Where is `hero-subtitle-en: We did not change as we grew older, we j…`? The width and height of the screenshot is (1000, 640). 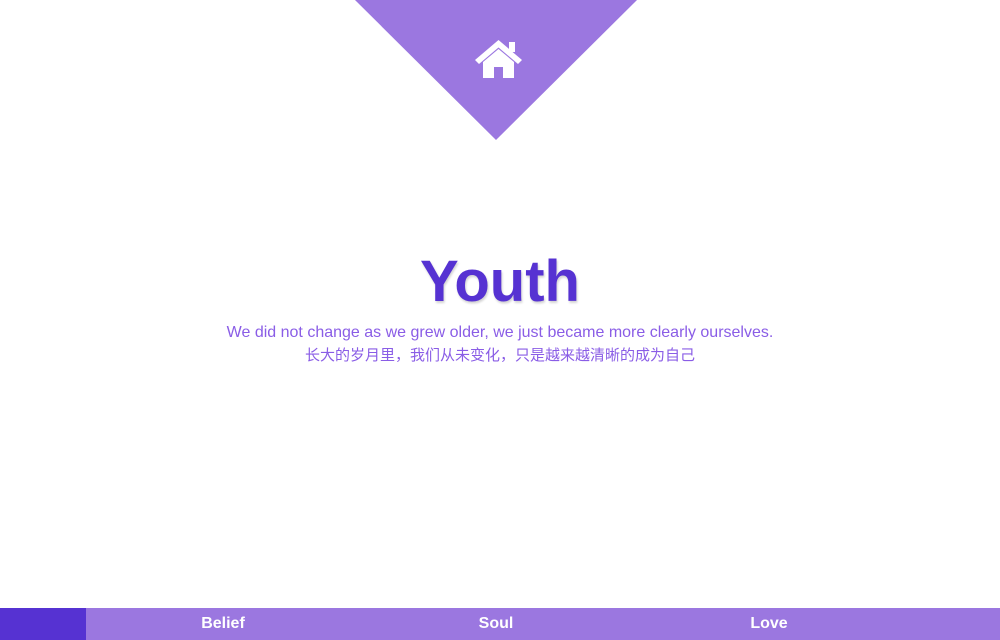
hero-subtitle-en: We did not change as we grew older, we j… is located at coordinates (500, 332).